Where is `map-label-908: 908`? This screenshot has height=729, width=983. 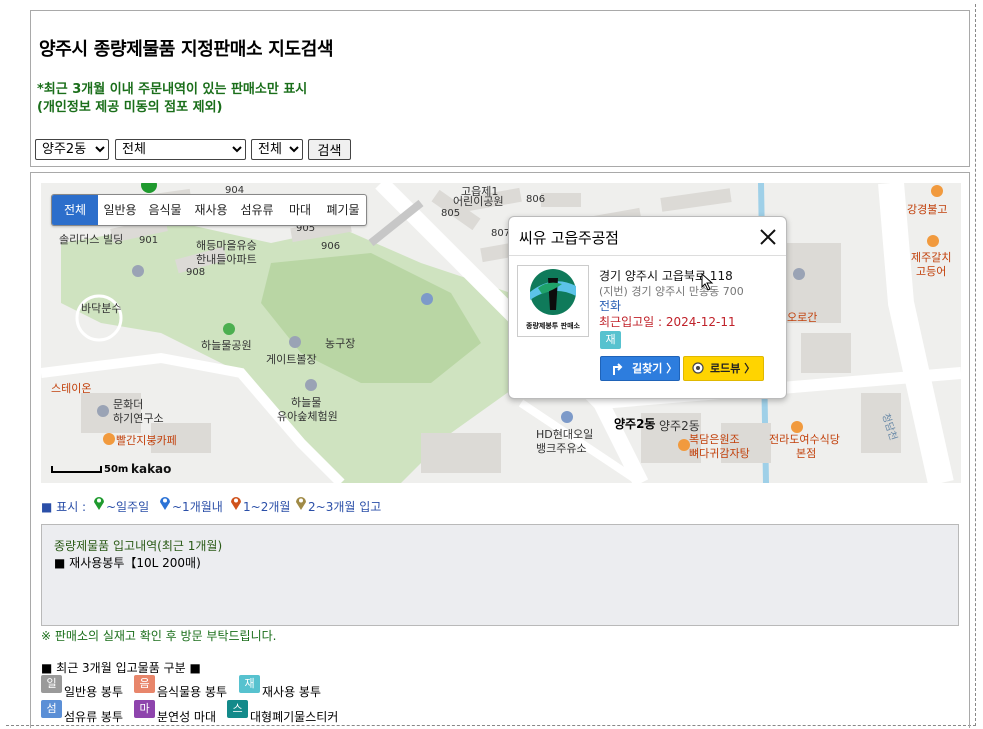
map-label-908: 908 is located at coordinates (196, 272).